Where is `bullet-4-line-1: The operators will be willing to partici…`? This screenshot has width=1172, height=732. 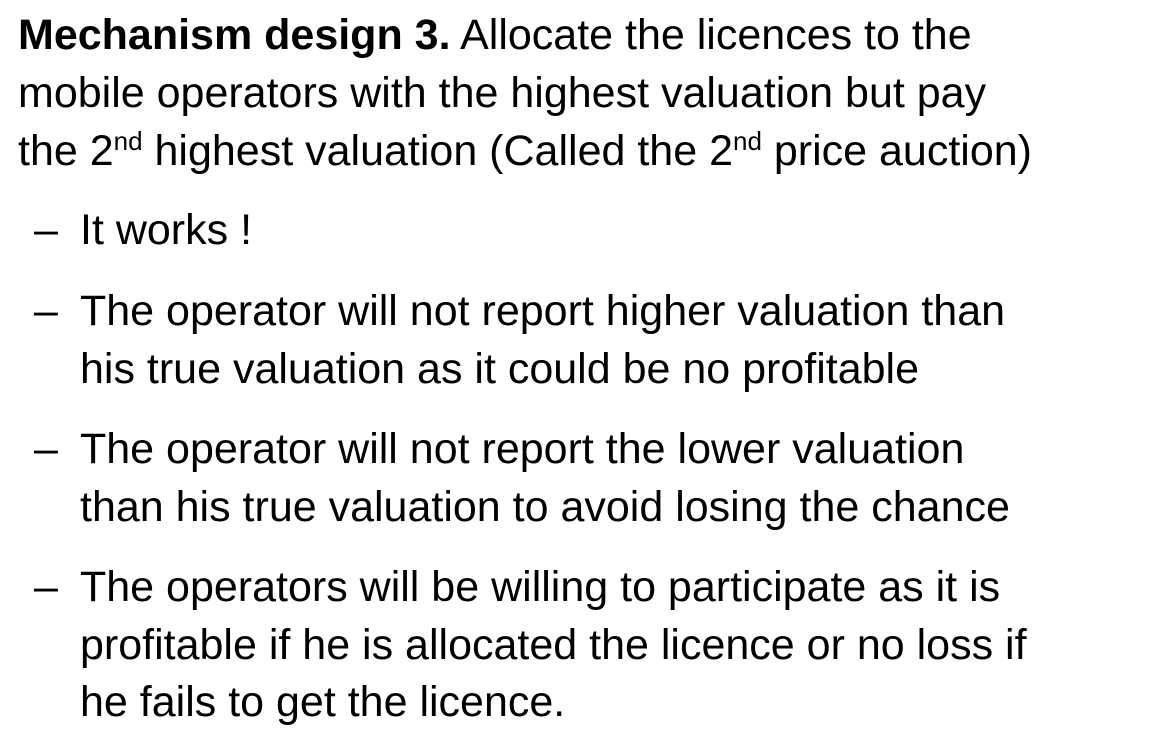
bullet-4-line-1: The operators will be willing to partici… is located at coordinates (540, 587).